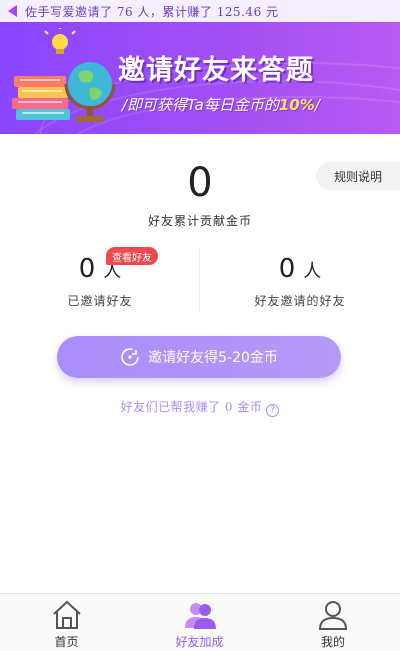 This screenshot has height=651, width=400. Describe the element at coordinates (333, 615) in the screenshot. I see `user-icon` at that location.